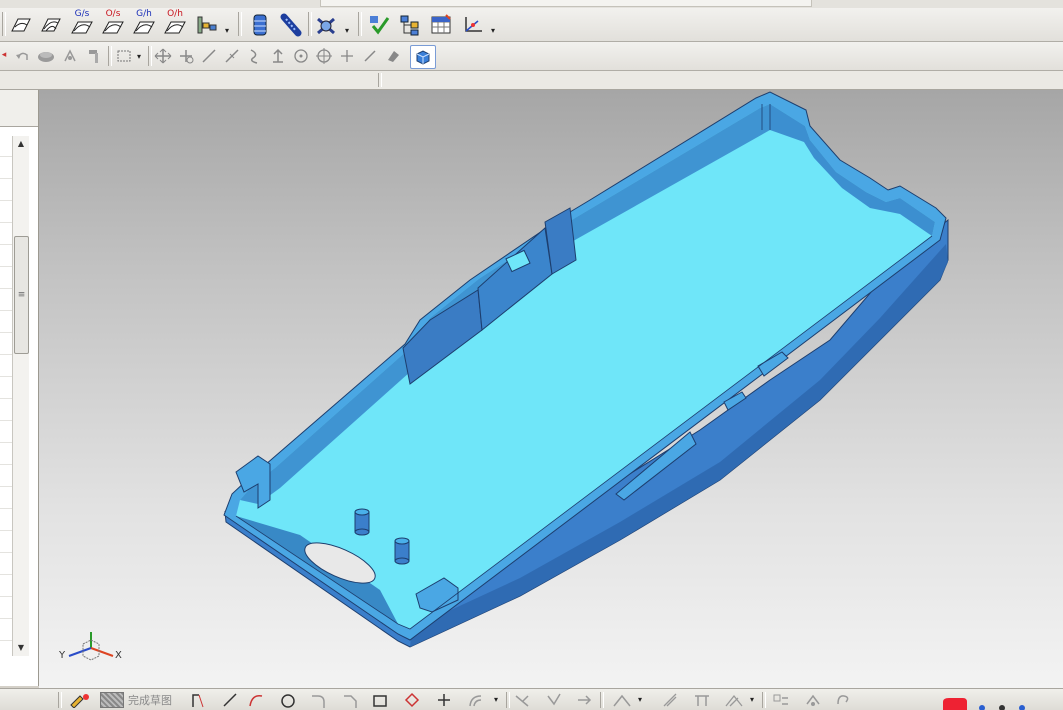 The image size is (1063, 710). I want to click on show-constraints-button, so click(781, 700).